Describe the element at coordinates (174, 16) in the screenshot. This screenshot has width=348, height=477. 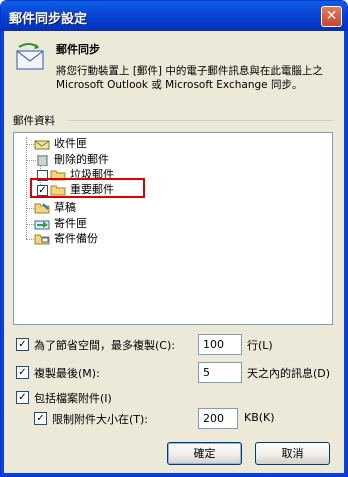
I see `title-bar: 郵件同步設定 ✕` at that location.